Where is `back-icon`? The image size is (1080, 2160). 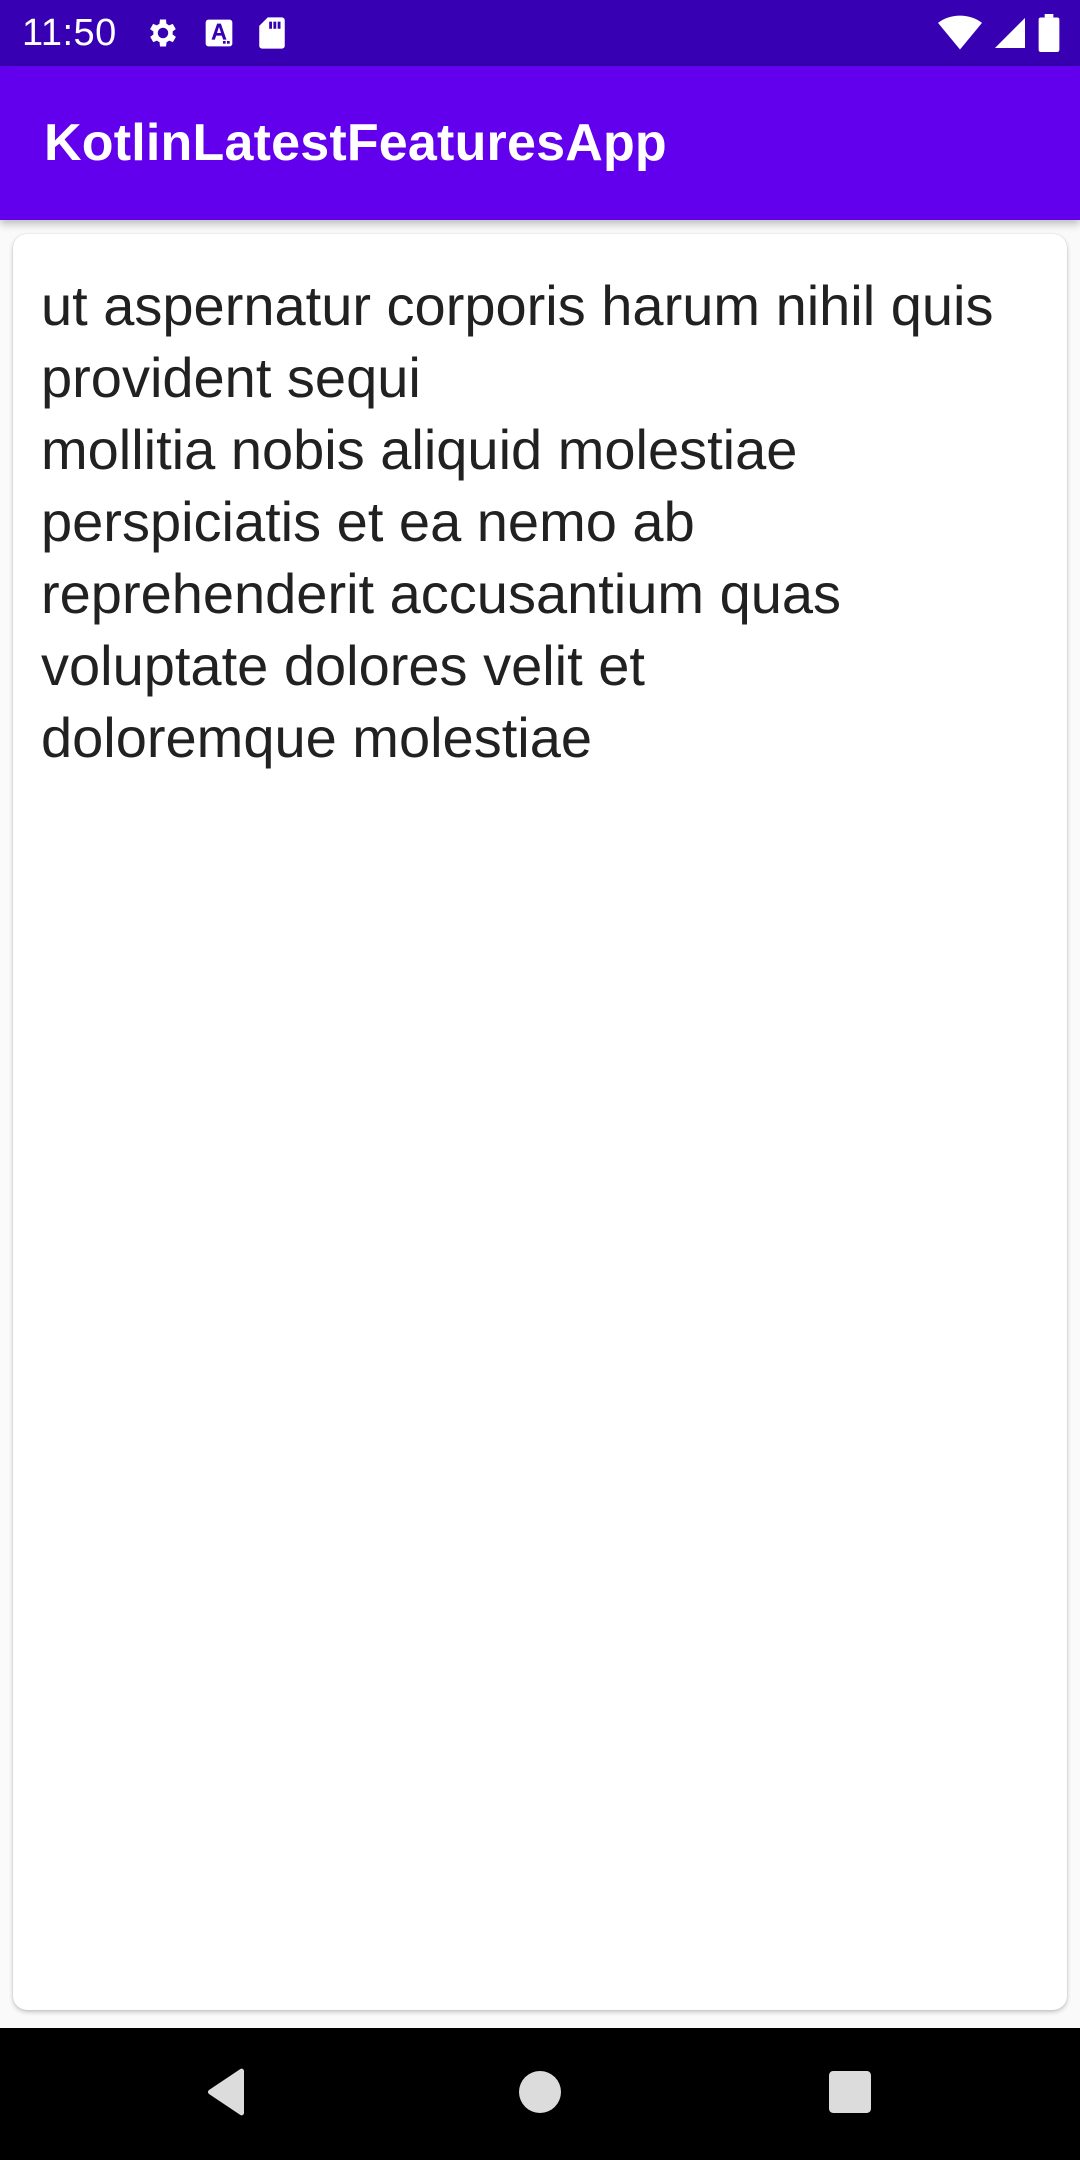
back-icon is located at coordinates (226, 2094).